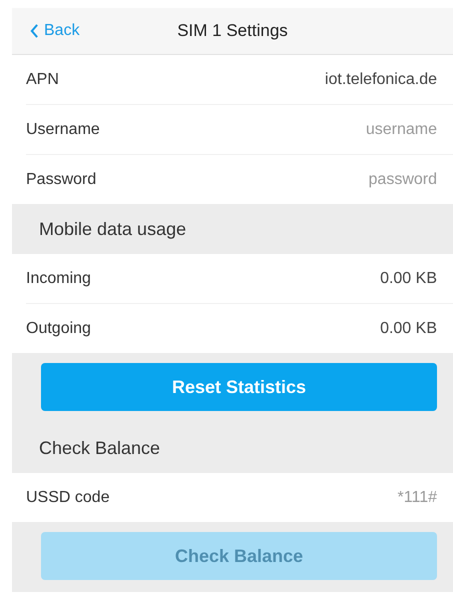  Describe the element at coordinates (58, 329) in the screenshot. I see `row-label: Outgoing` at that location.